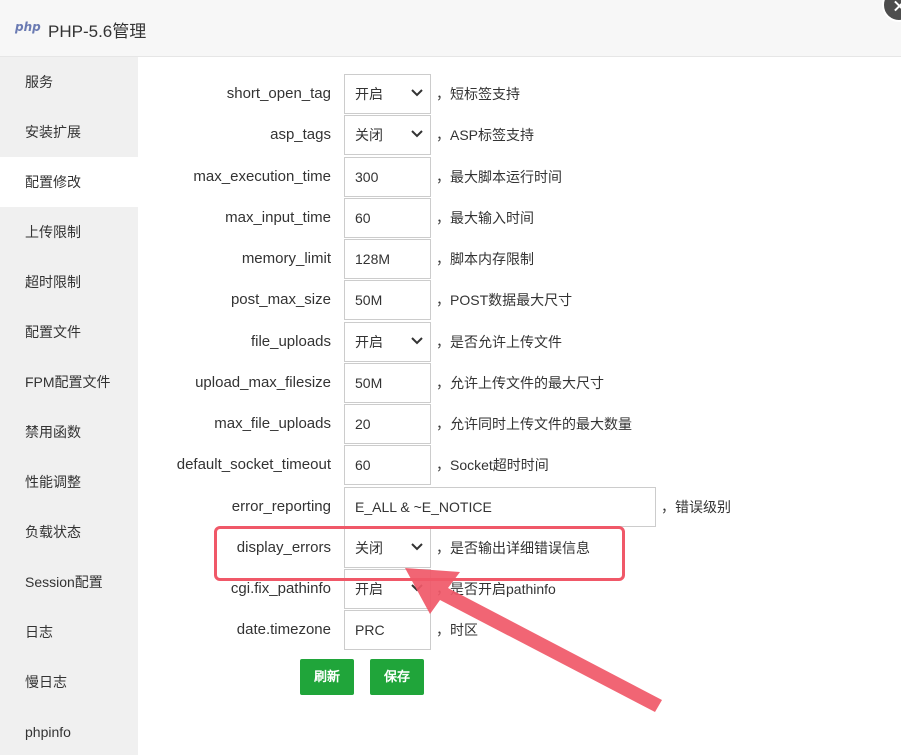 This screenshot has width=901, height=755. Describe the element at coordinates (485, 259) in the screenshot. I see `setting-description: ，脚本内存限制` at that location.